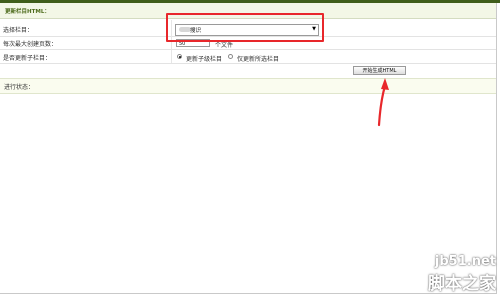  I want to click on watermark: jb51.net 脚本之家, so click(462, 274).